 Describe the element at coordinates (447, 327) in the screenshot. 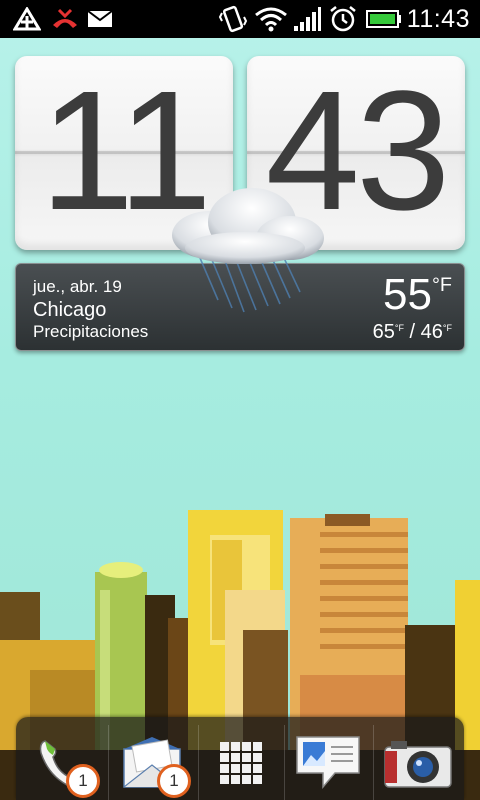

I see `low-unit: °F` at that location.